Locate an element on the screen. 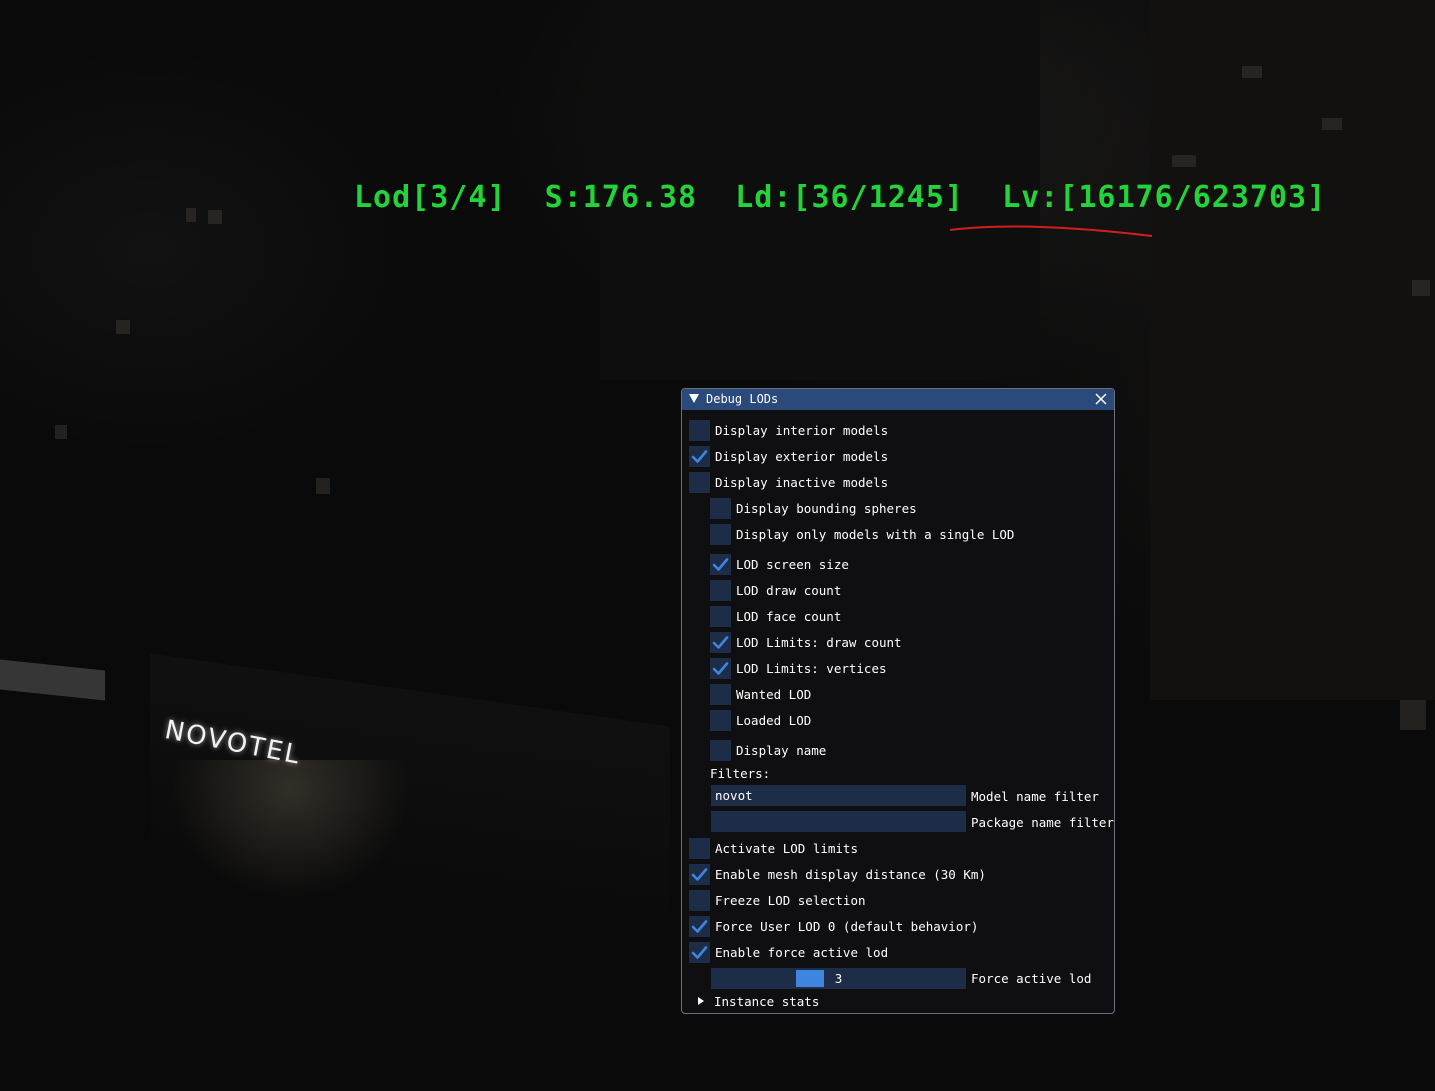 The width and height of the screenshot is (1435, 1091). checkbox-label: Display exterior models is located at coordinates (802, 456).